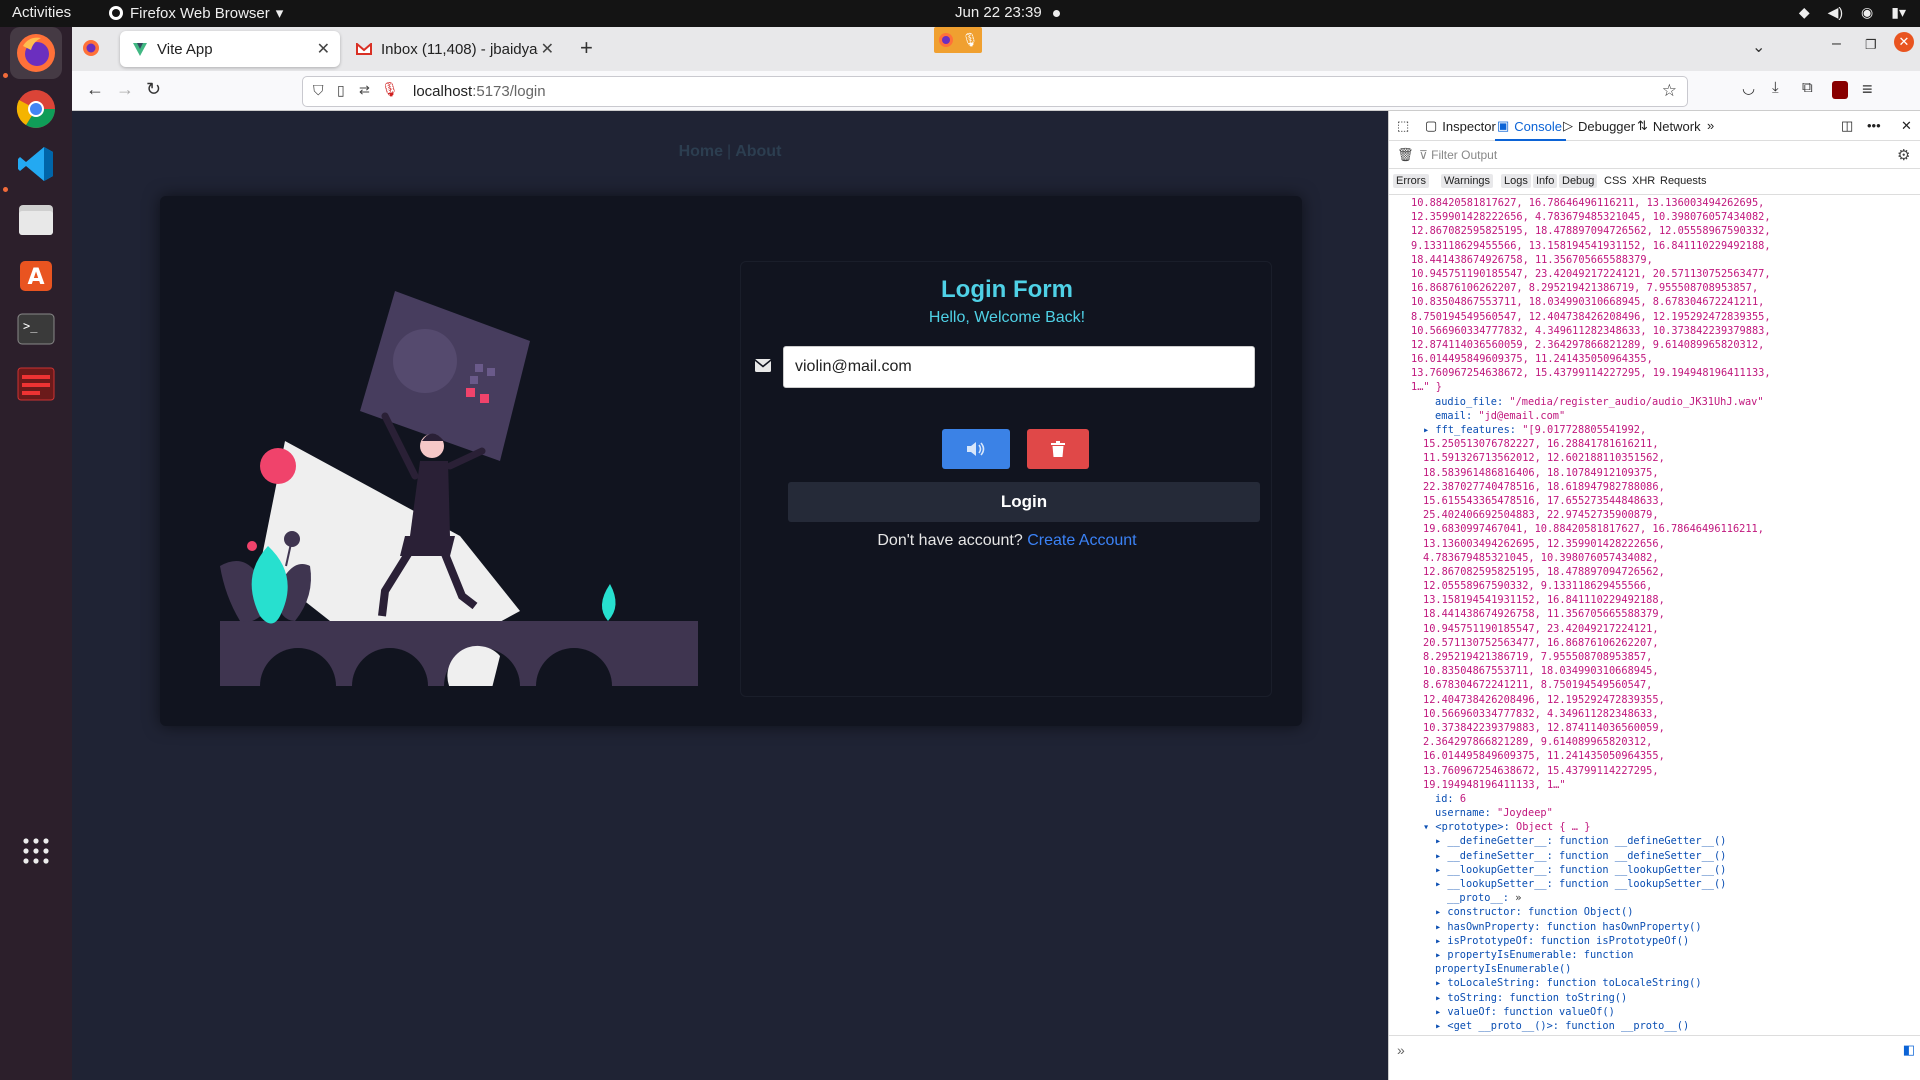 The image size is (1920, 1080). I want to click on console-line: 10.945751190185547, 23.42049217224121,, so click(1654, 629).